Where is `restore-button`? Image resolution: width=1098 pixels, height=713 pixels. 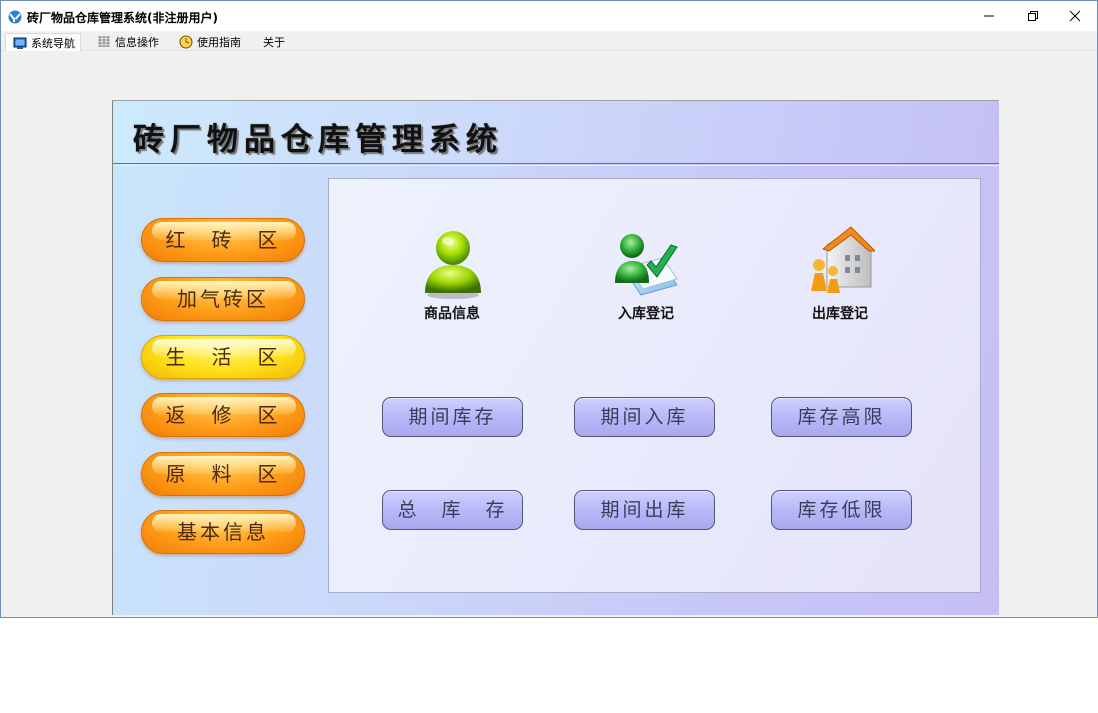
restore-button is located at coordinates (1033, 16).